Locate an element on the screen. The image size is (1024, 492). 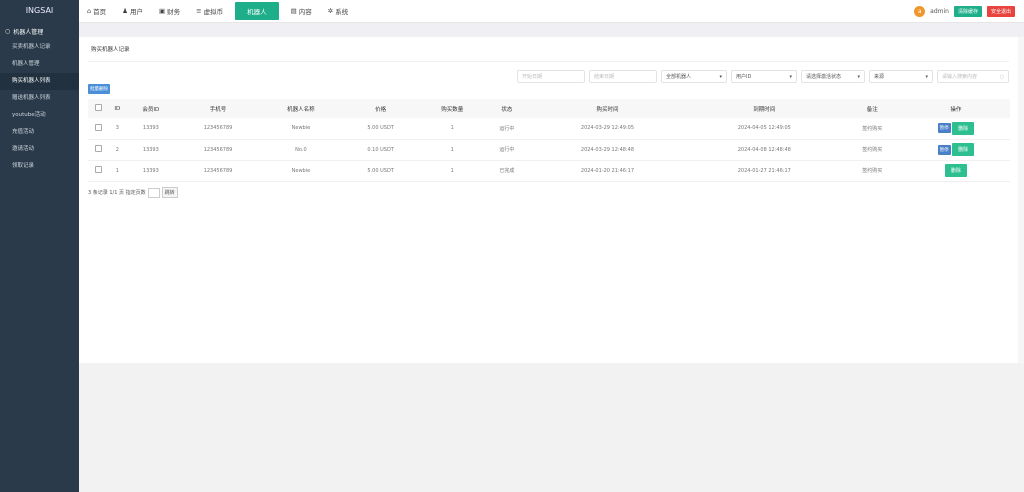
status-select: 请选择激活状态 ▾ is located at coordinates (833, 76).